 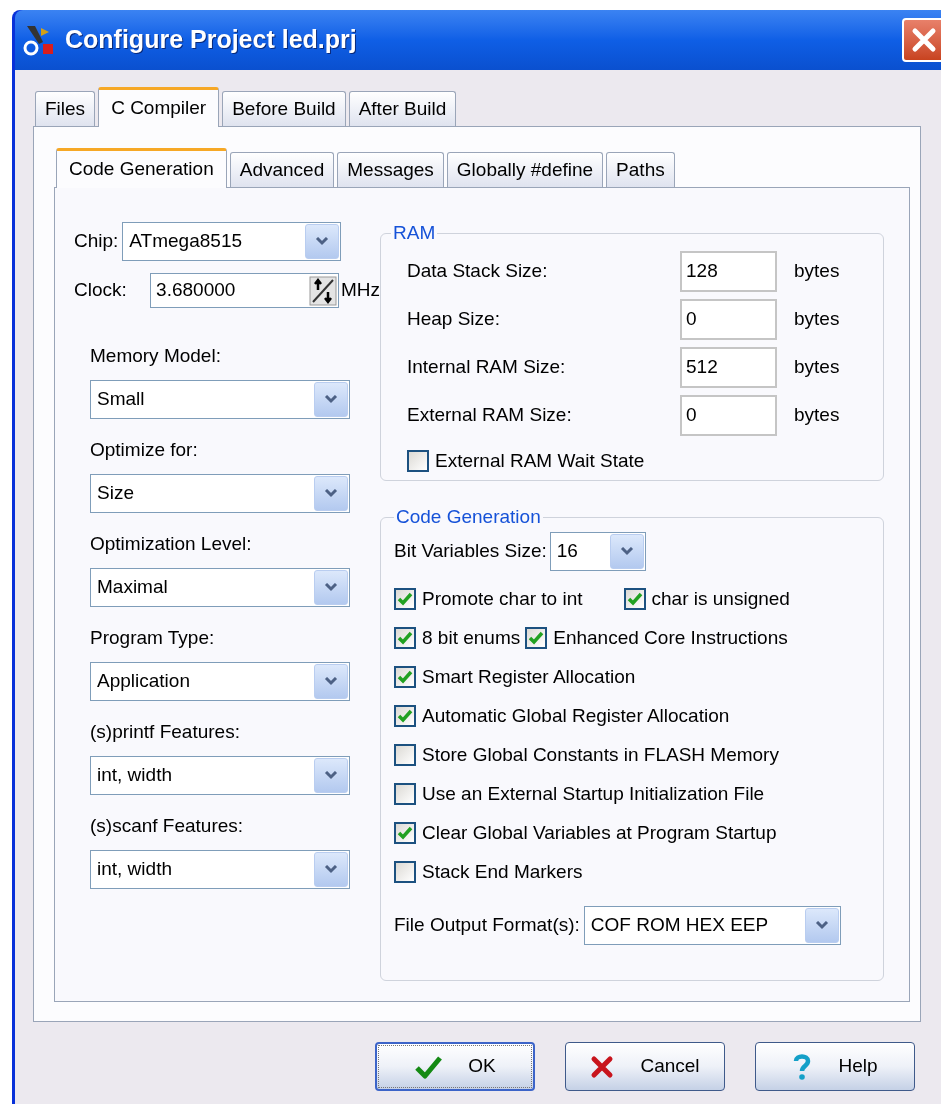 I want to click on checkbox-label: char is unsigned, so click(x=720, y=598).